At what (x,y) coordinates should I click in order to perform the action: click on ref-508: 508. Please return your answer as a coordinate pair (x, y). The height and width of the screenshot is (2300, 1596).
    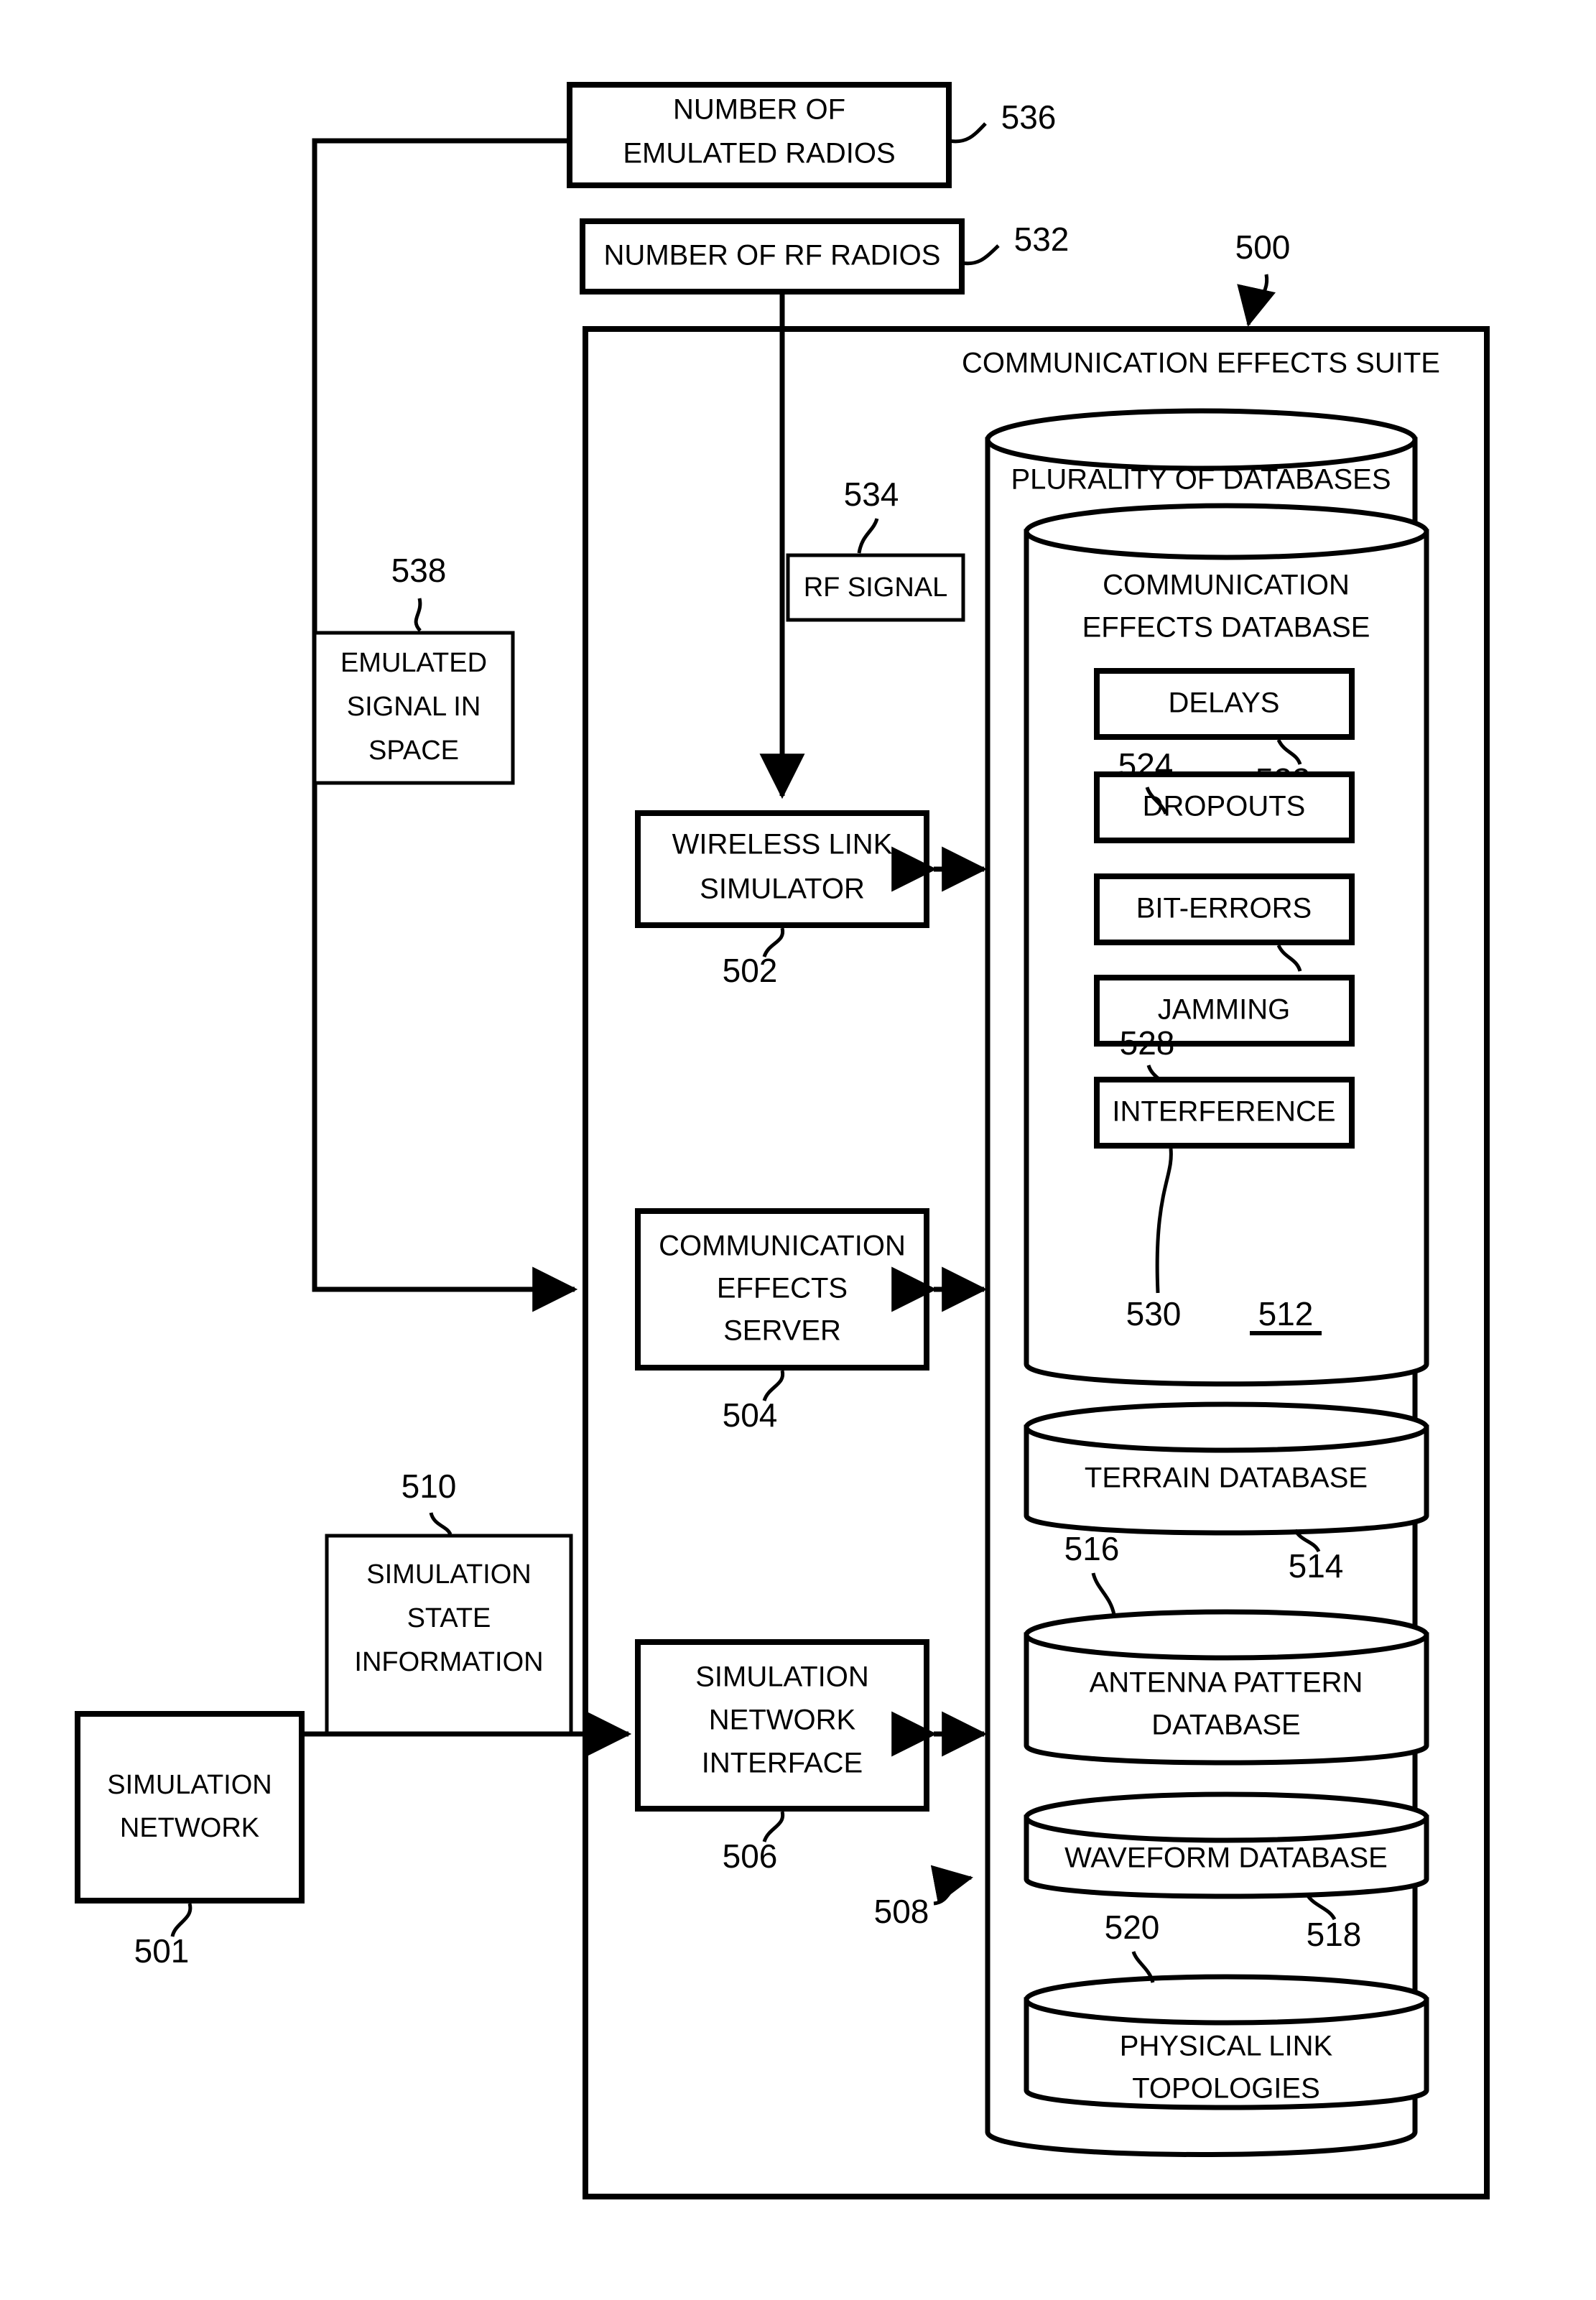
    Looking at the image, I should click on (901, 1911).